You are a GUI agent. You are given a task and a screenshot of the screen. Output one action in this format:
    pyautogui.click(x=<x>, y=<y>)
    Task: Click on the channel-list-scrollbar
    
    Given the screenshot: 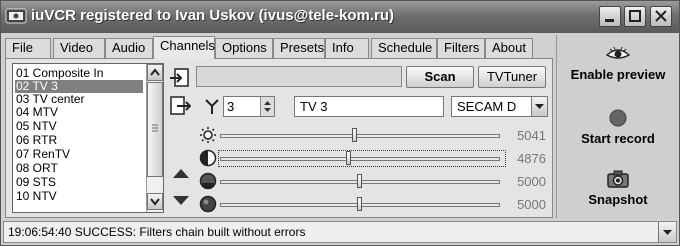 What is the action you would take?
    pyautogui.click(x=154, y=138)
    